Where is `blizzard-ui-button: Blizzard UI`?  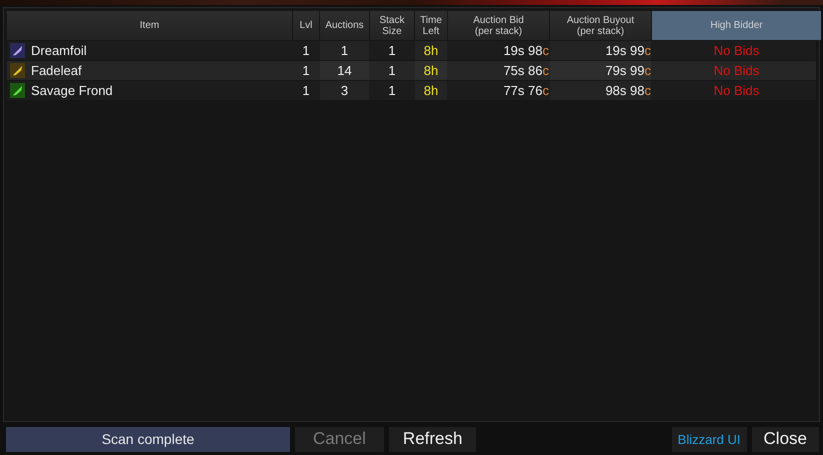 blizzard-ui-button: Blizzard UI is located at coordinates (709, 439).